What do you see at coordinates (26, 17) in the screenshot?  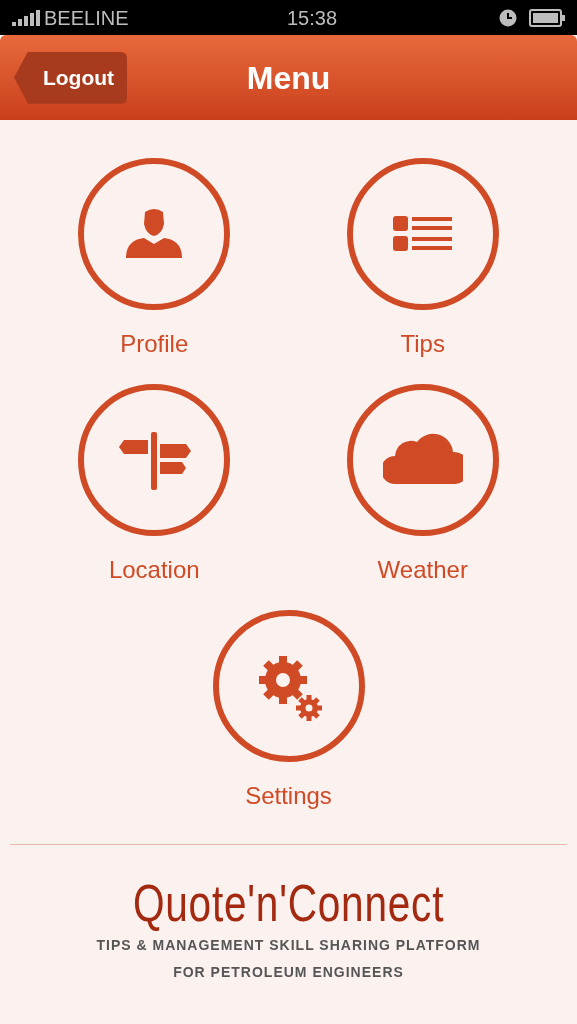 I see `signal-icon` at bounding box center [26, 17].